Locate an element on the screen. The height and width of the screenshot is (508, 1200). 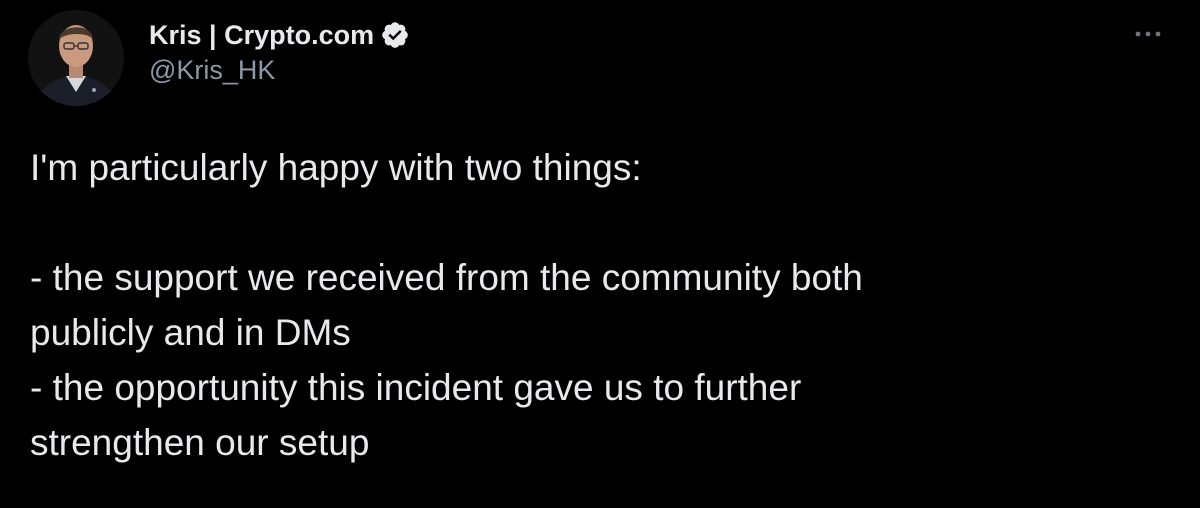
avatar is located at coordinates (76, 58).